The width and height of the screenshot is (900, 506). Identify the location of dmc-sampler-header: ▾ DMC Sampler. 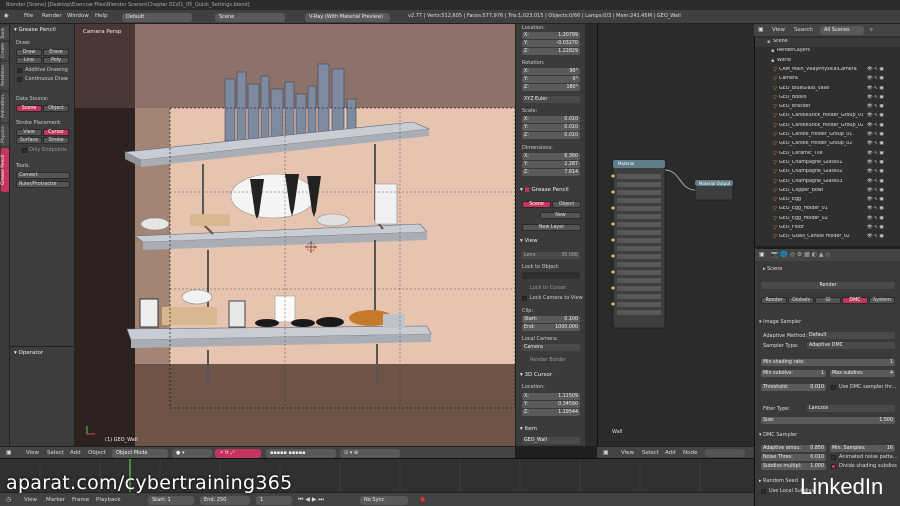
(778, 435).